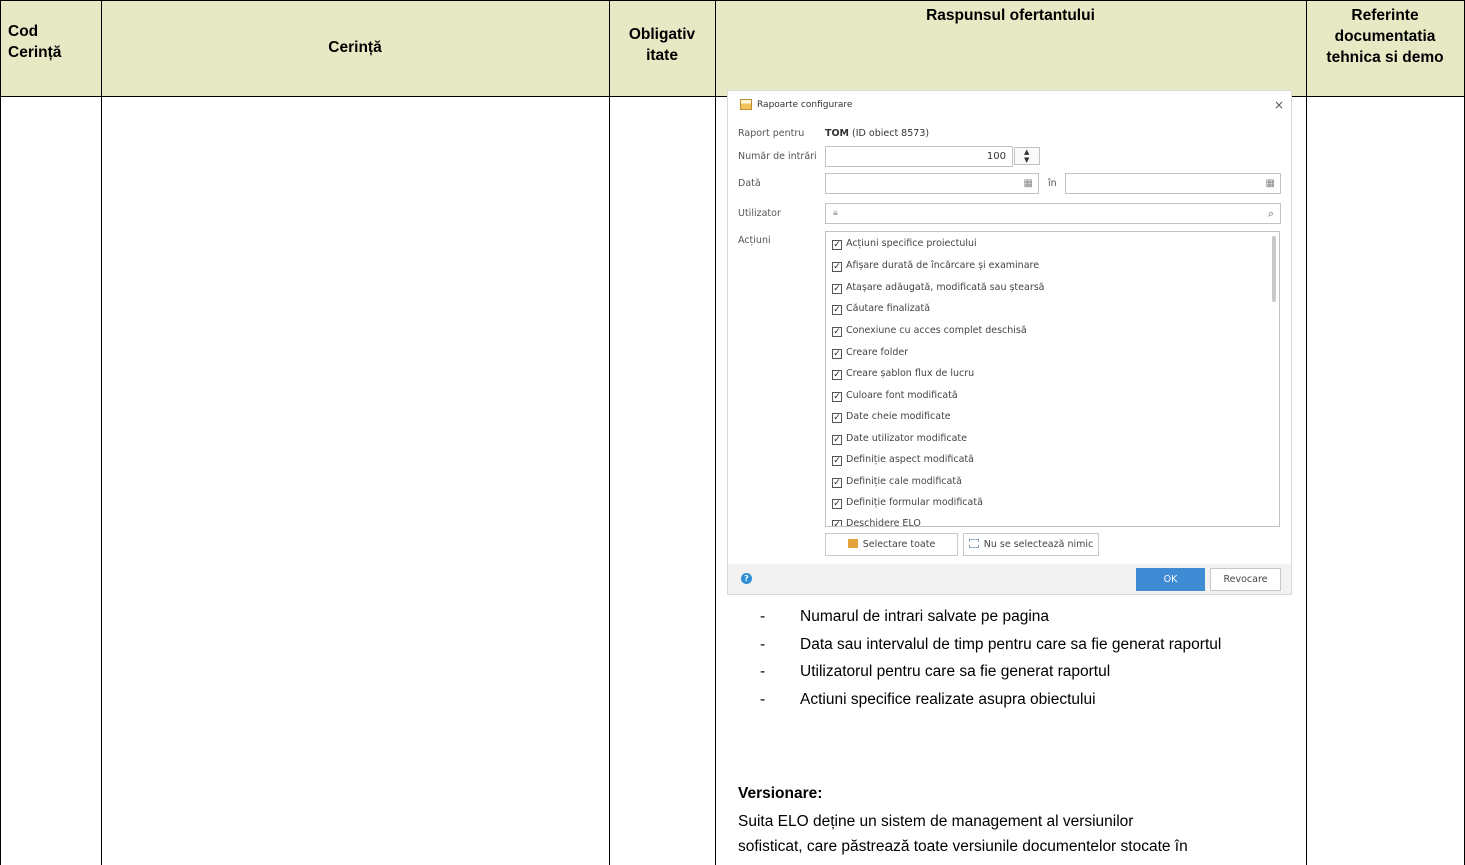 The height and width of the screenshot is (865, 1465). What do you see at coordinates (771, 133) in the screenshot?
I see `report-for-label: Raport pentru` at bounding box center [771, 133].